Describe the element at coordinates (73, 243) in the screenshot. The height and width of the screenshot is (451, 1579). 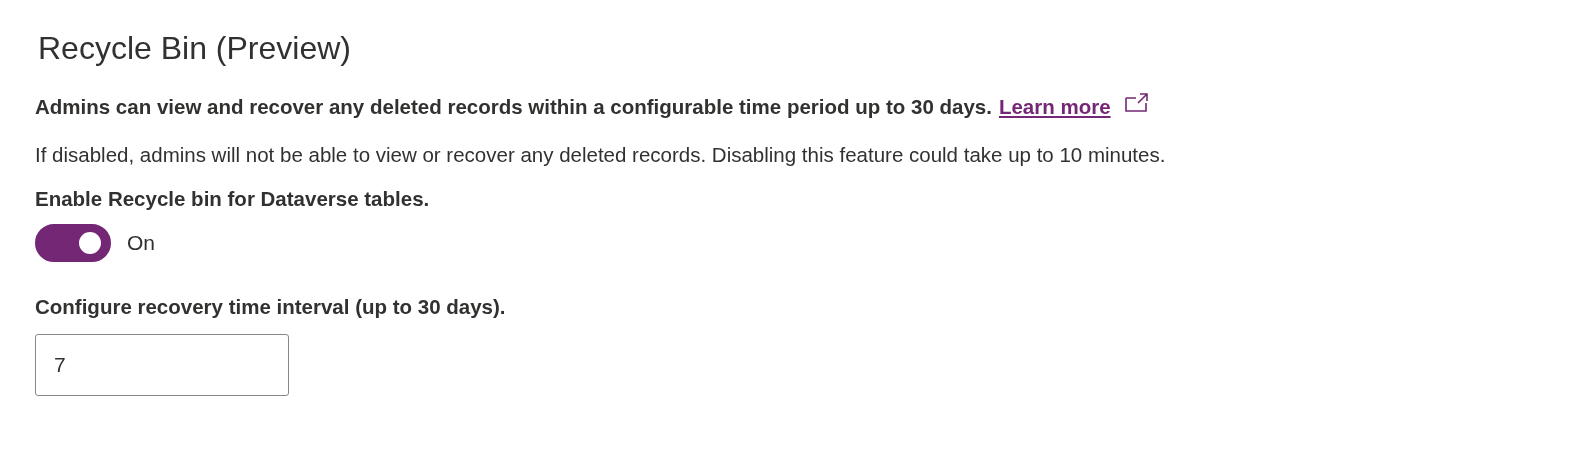
I see `toggle-switch` at that location.